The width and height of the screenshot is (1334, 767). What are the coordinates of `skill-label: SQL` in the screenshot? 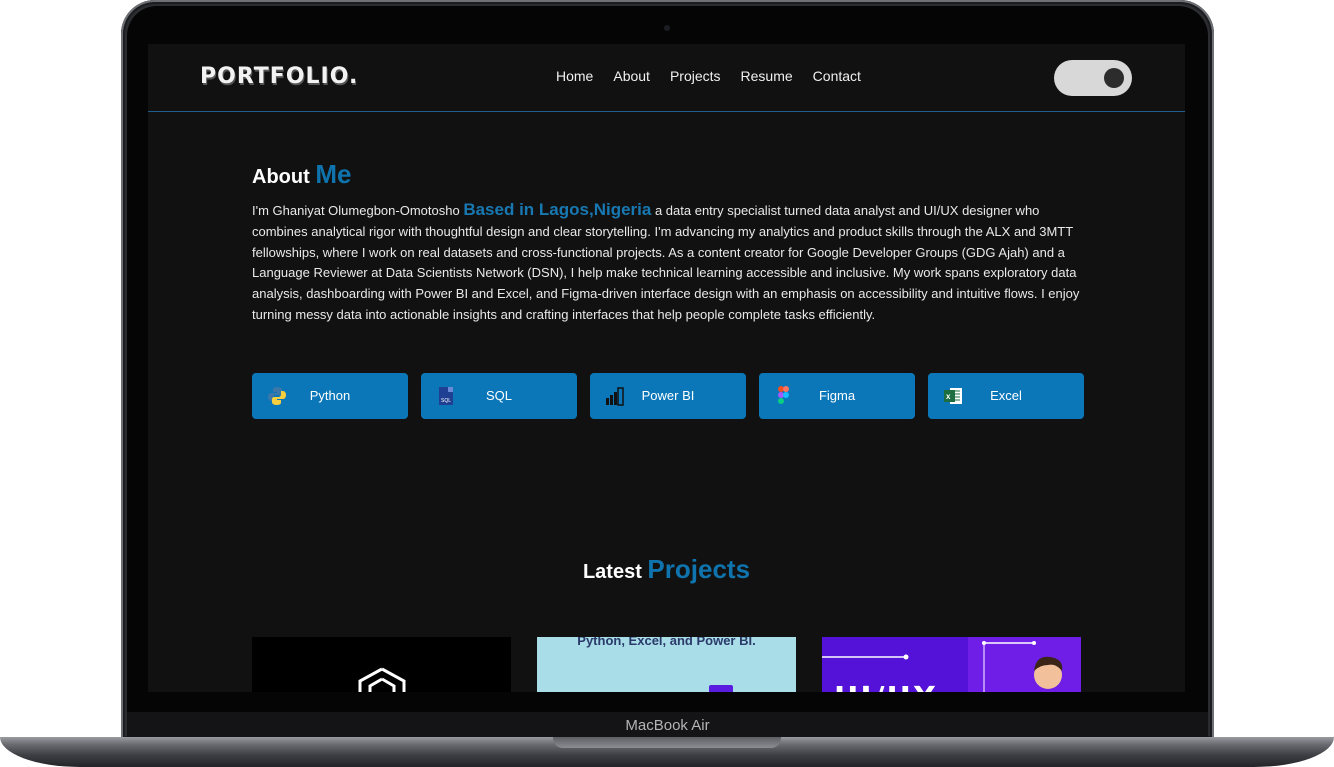 It's located at (498, 395).